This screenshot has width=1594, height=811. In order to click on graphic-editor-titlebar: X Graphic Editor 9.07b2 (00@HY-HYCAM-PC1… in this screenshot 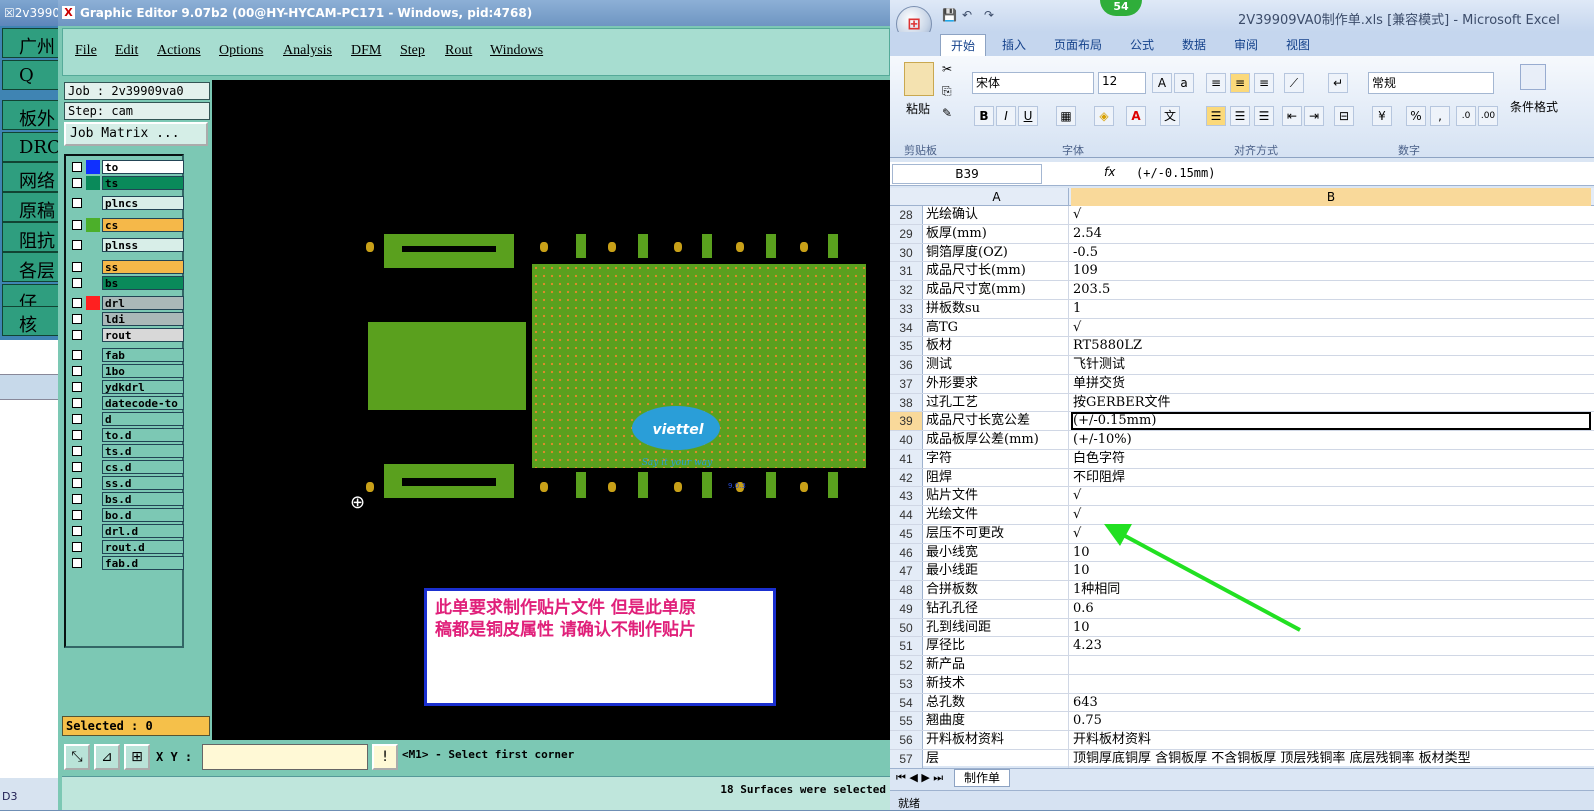, I will do `click(474, 13)`.